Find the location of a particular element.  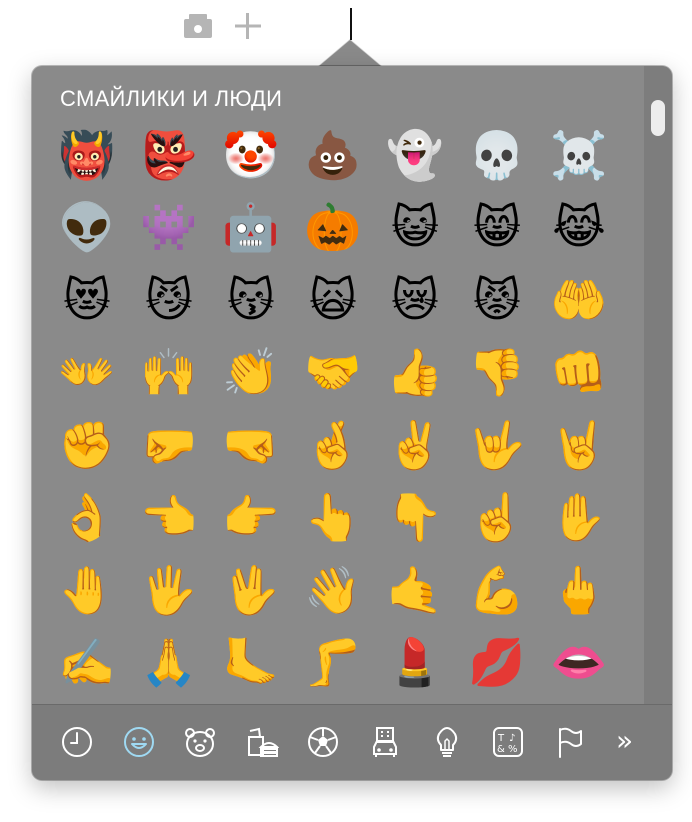

emoji-cell: 👍 is located at coordinates (415, 372).